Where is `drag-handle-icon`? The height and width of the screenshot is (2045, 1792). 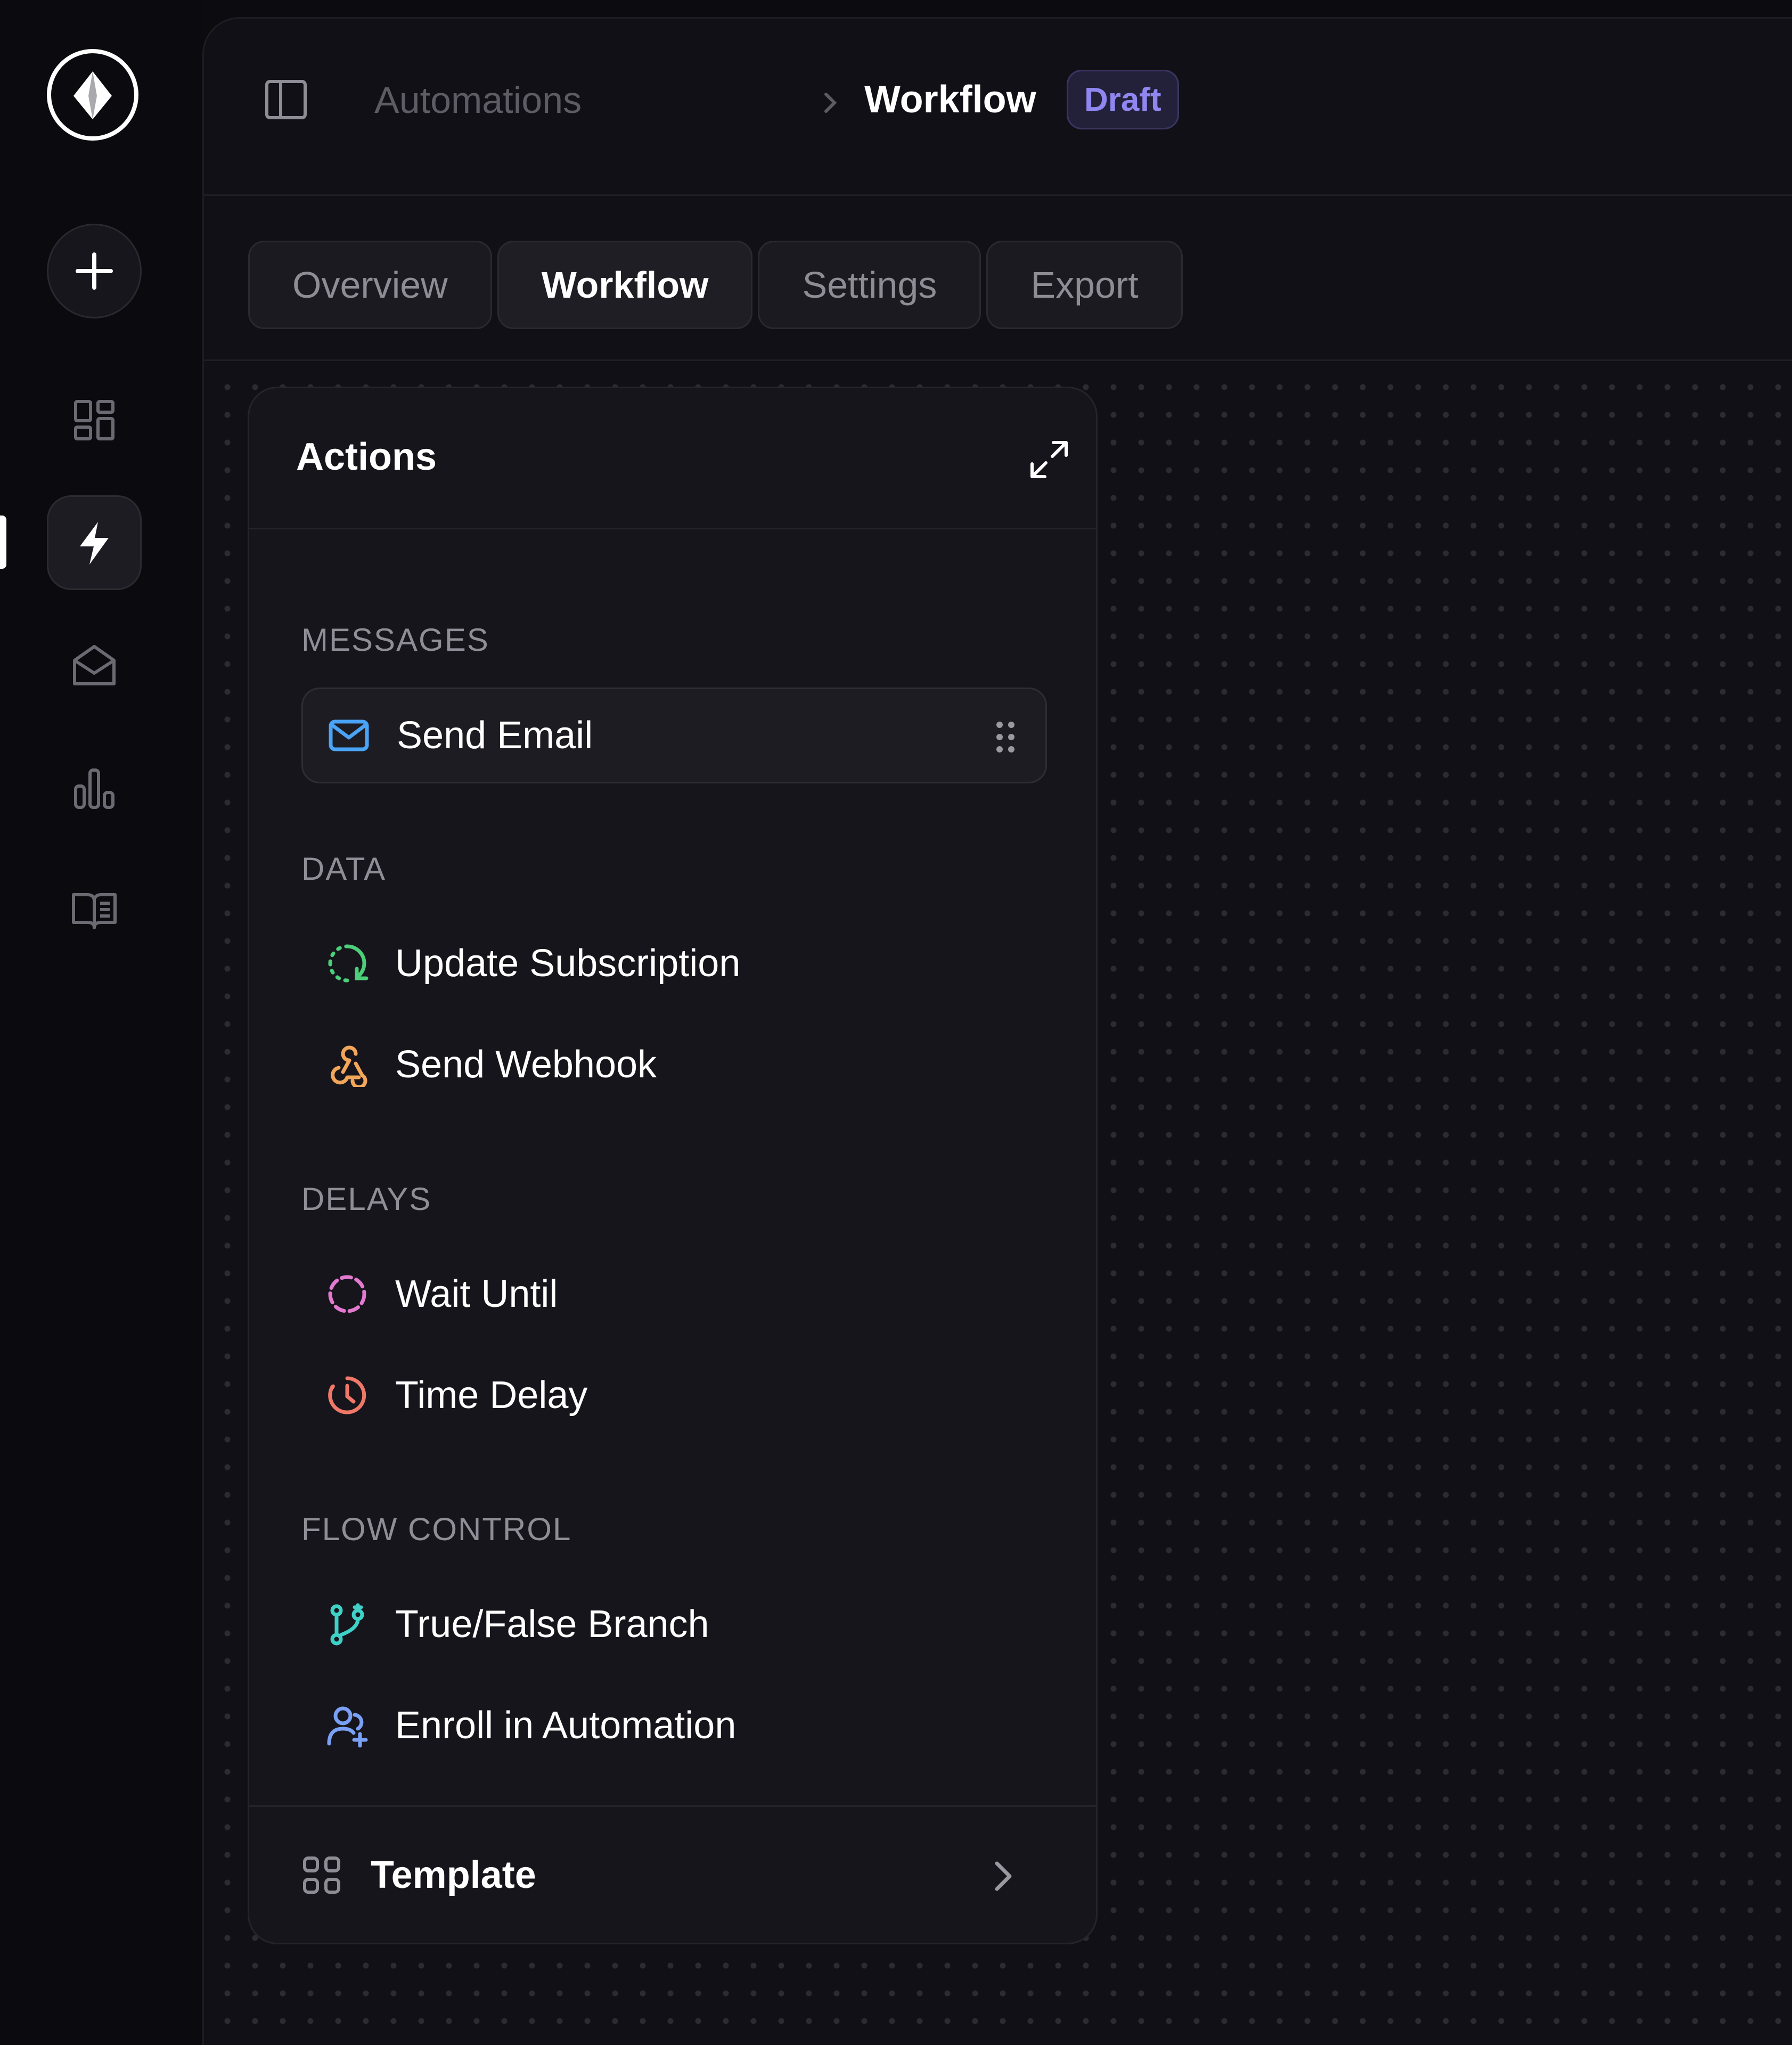 drag-handle-icon is located at coordinates (1006, 737).